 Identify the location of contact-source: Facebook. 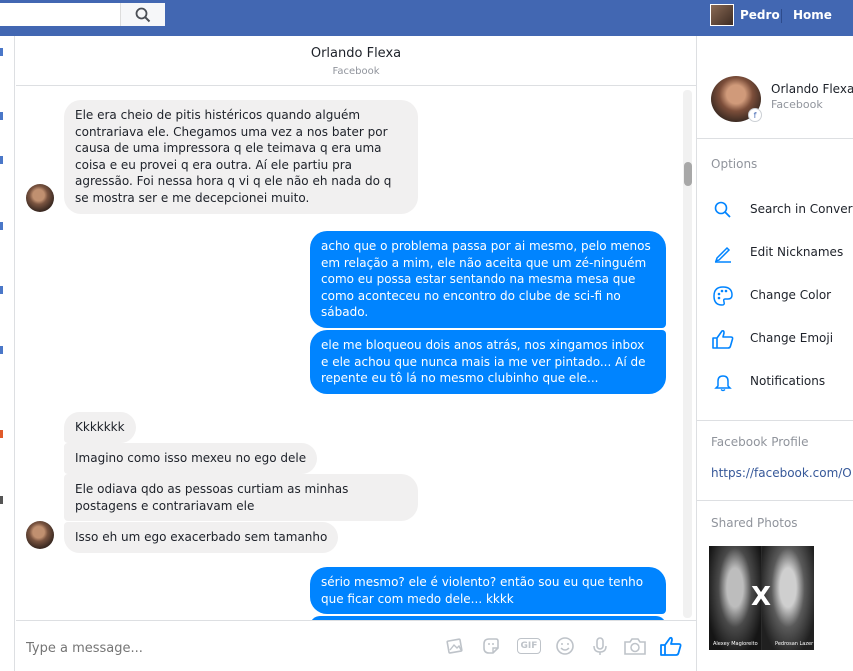
(797, 104).